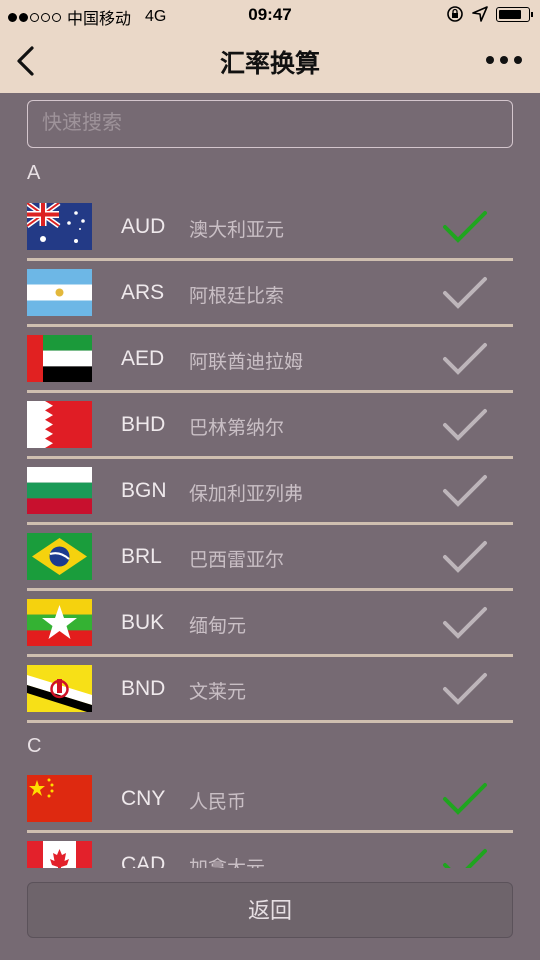 This screenshot has width=540, height=960. What do you see at coordinates (270, 800) in the screenshot?
I see `currency-row-cny: CNY 人民币` at bounding box center [270, 800].